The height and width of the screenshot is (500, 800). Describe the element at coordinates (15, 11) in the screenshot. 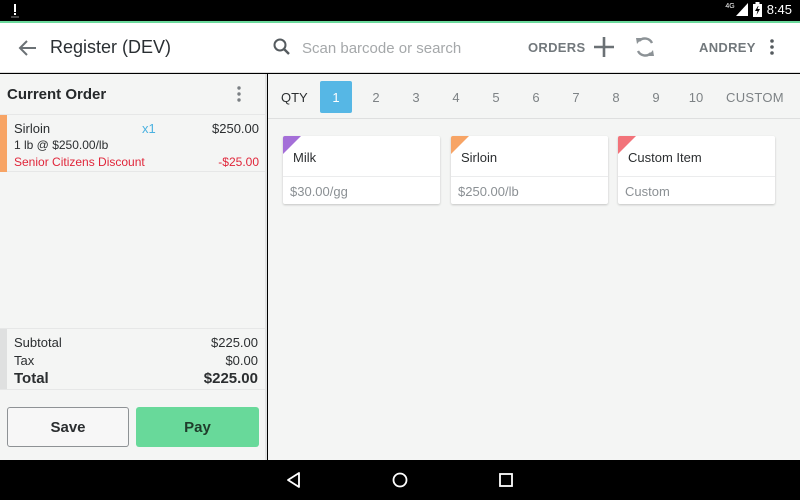

I see `download-notification-icon` at that location.